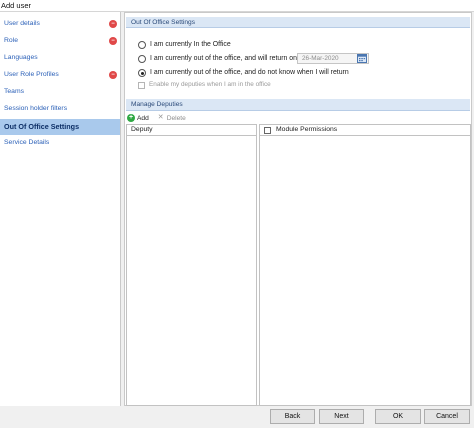 The image size is (474, 428). What do you see at coordinates (237, 417) in the screenshot?
I see `dialog-footer: Back Next OK Cancel` at bounding box center [237, 417].